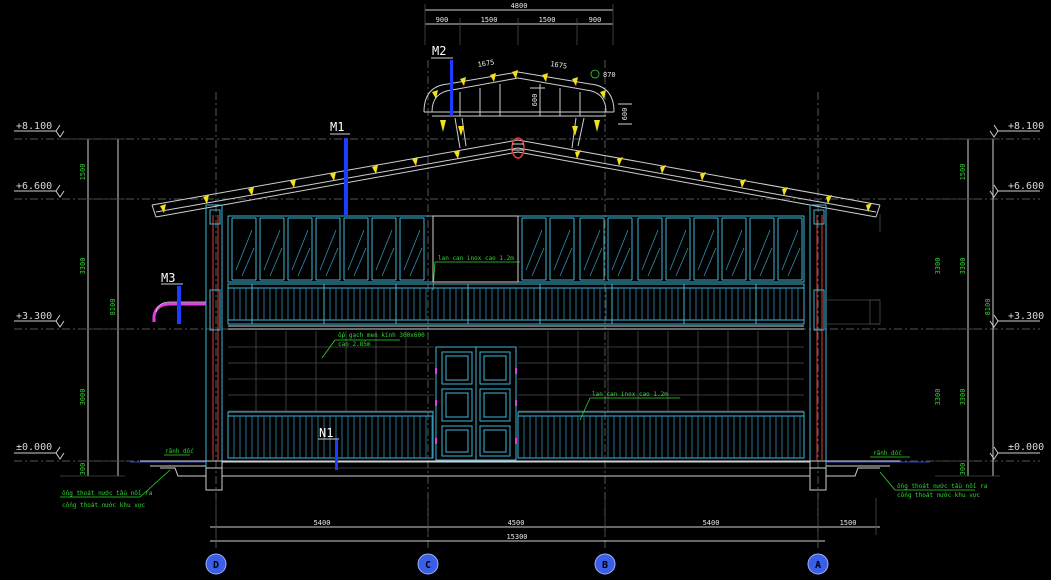  I want to click on axis-label: B, so click(605, 565).